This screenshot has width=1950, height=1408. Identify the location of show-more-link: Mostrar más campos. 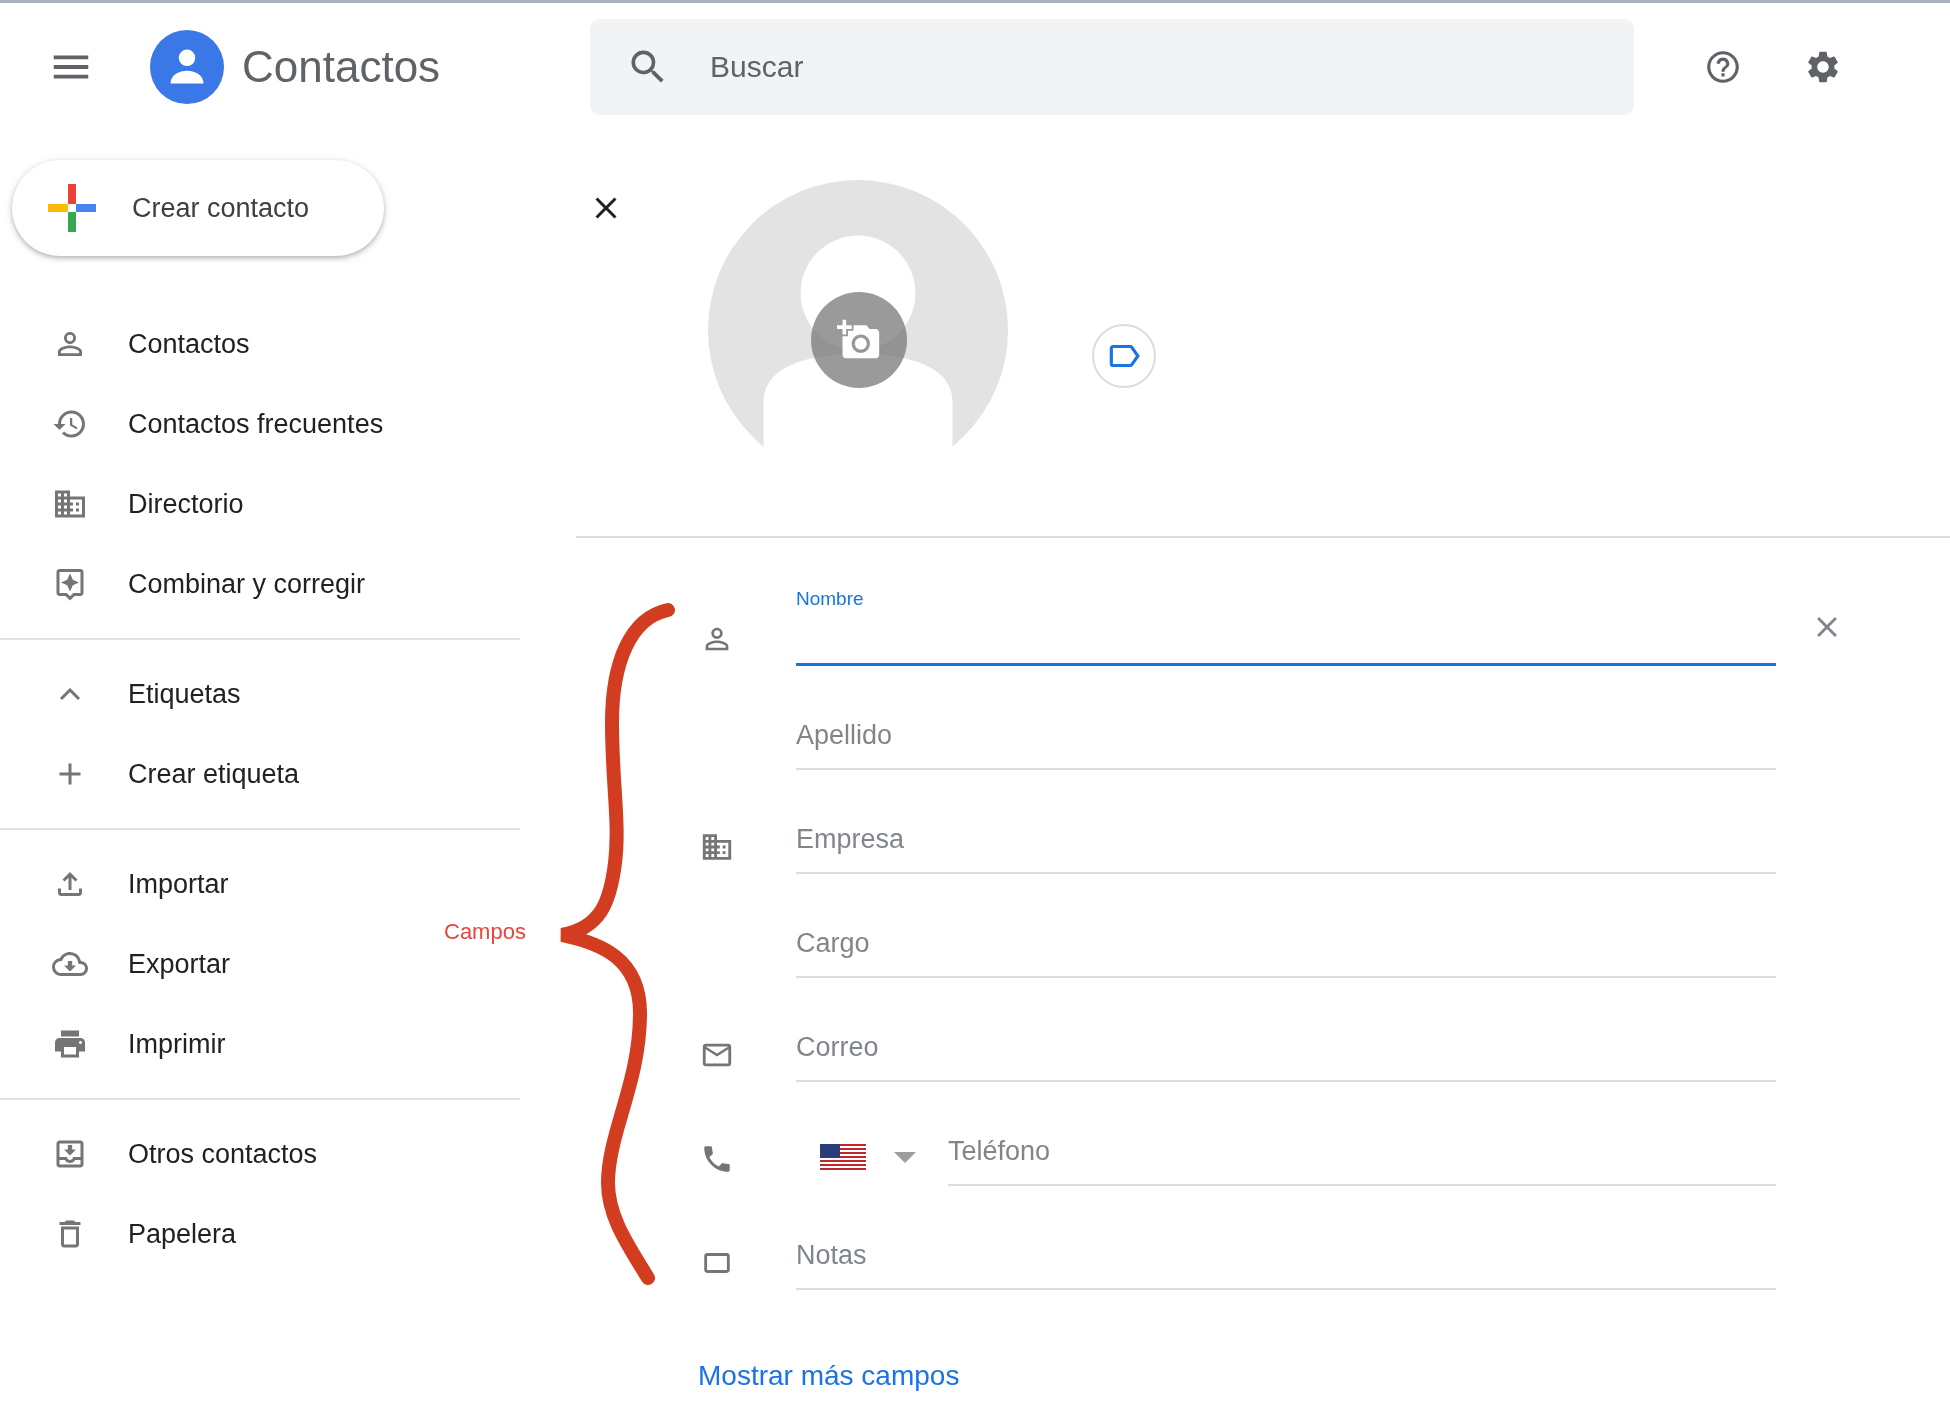
(829, 1376).